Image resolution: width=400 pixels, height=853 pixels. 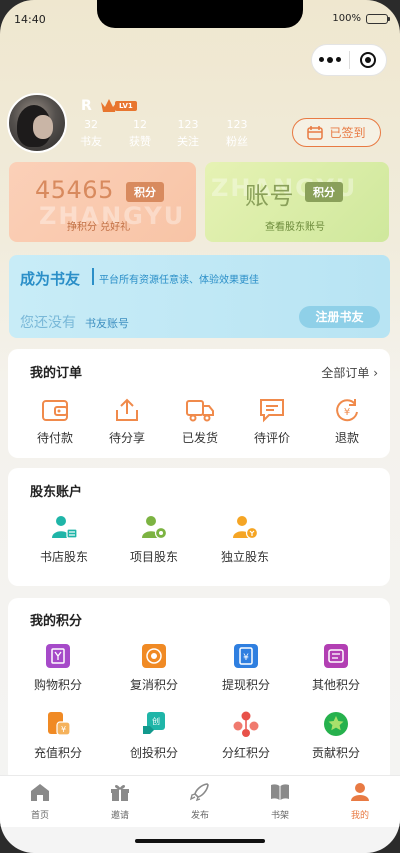 I want to click on points-label: 分红积分, so click(x=245, y=753).